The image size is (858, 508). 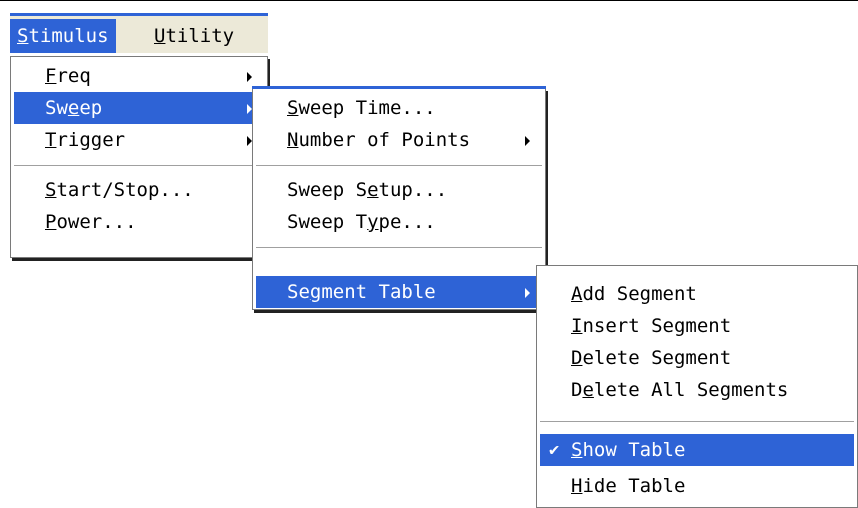 What do you see at coordinates (73, 76) in the screenshot?
I see `label-part: req` at bounding box center [73, 76].